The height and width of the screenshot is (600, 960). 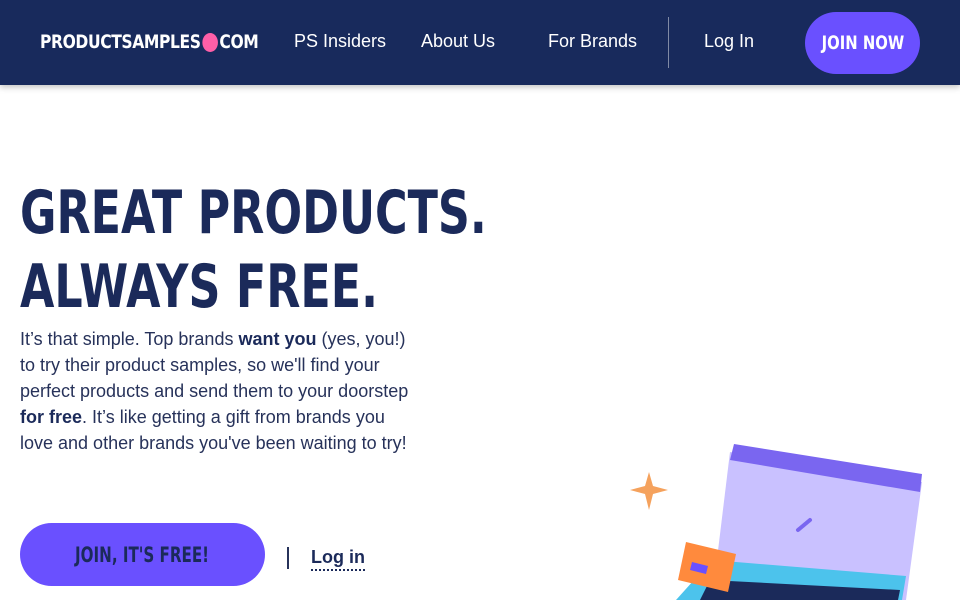 I want to click on cta-separator, so click(x=288, y=558).